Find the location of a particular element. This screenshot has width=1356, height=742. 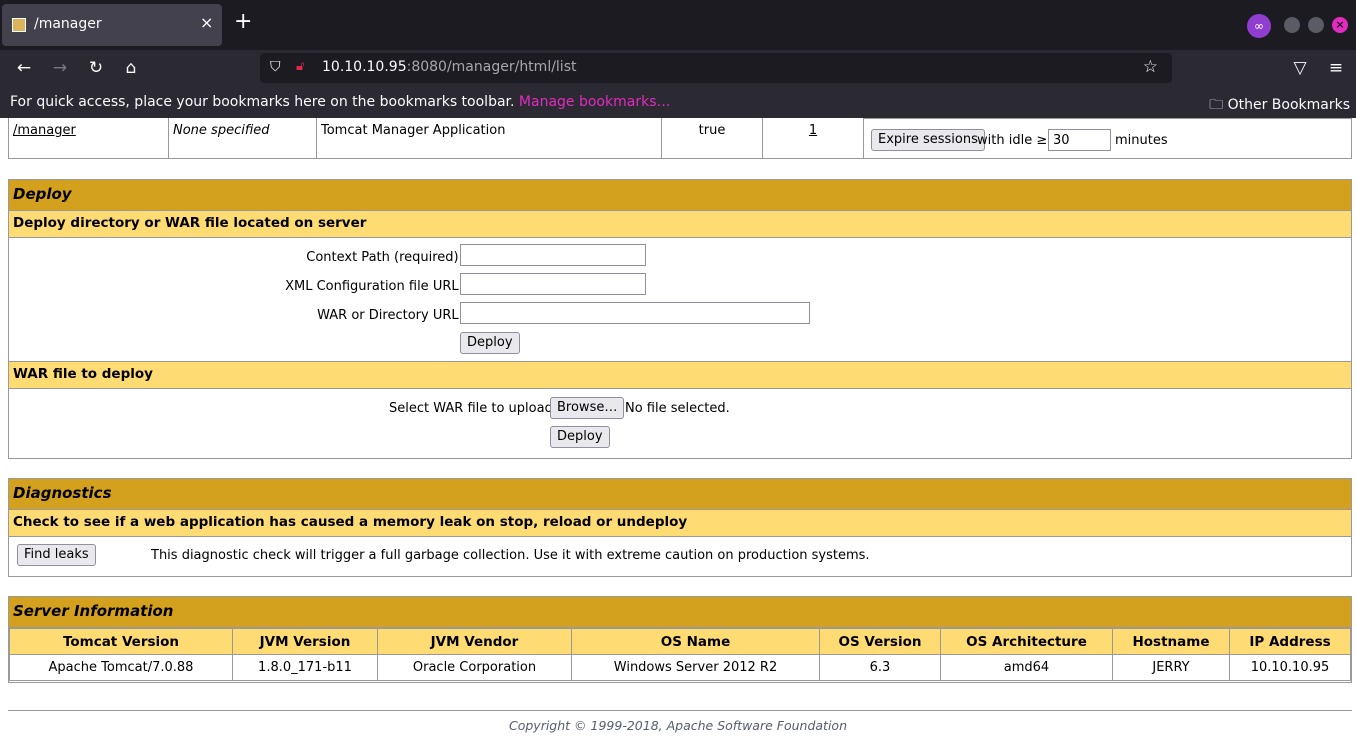

war-dir-input is located at coordinates (635, 313).